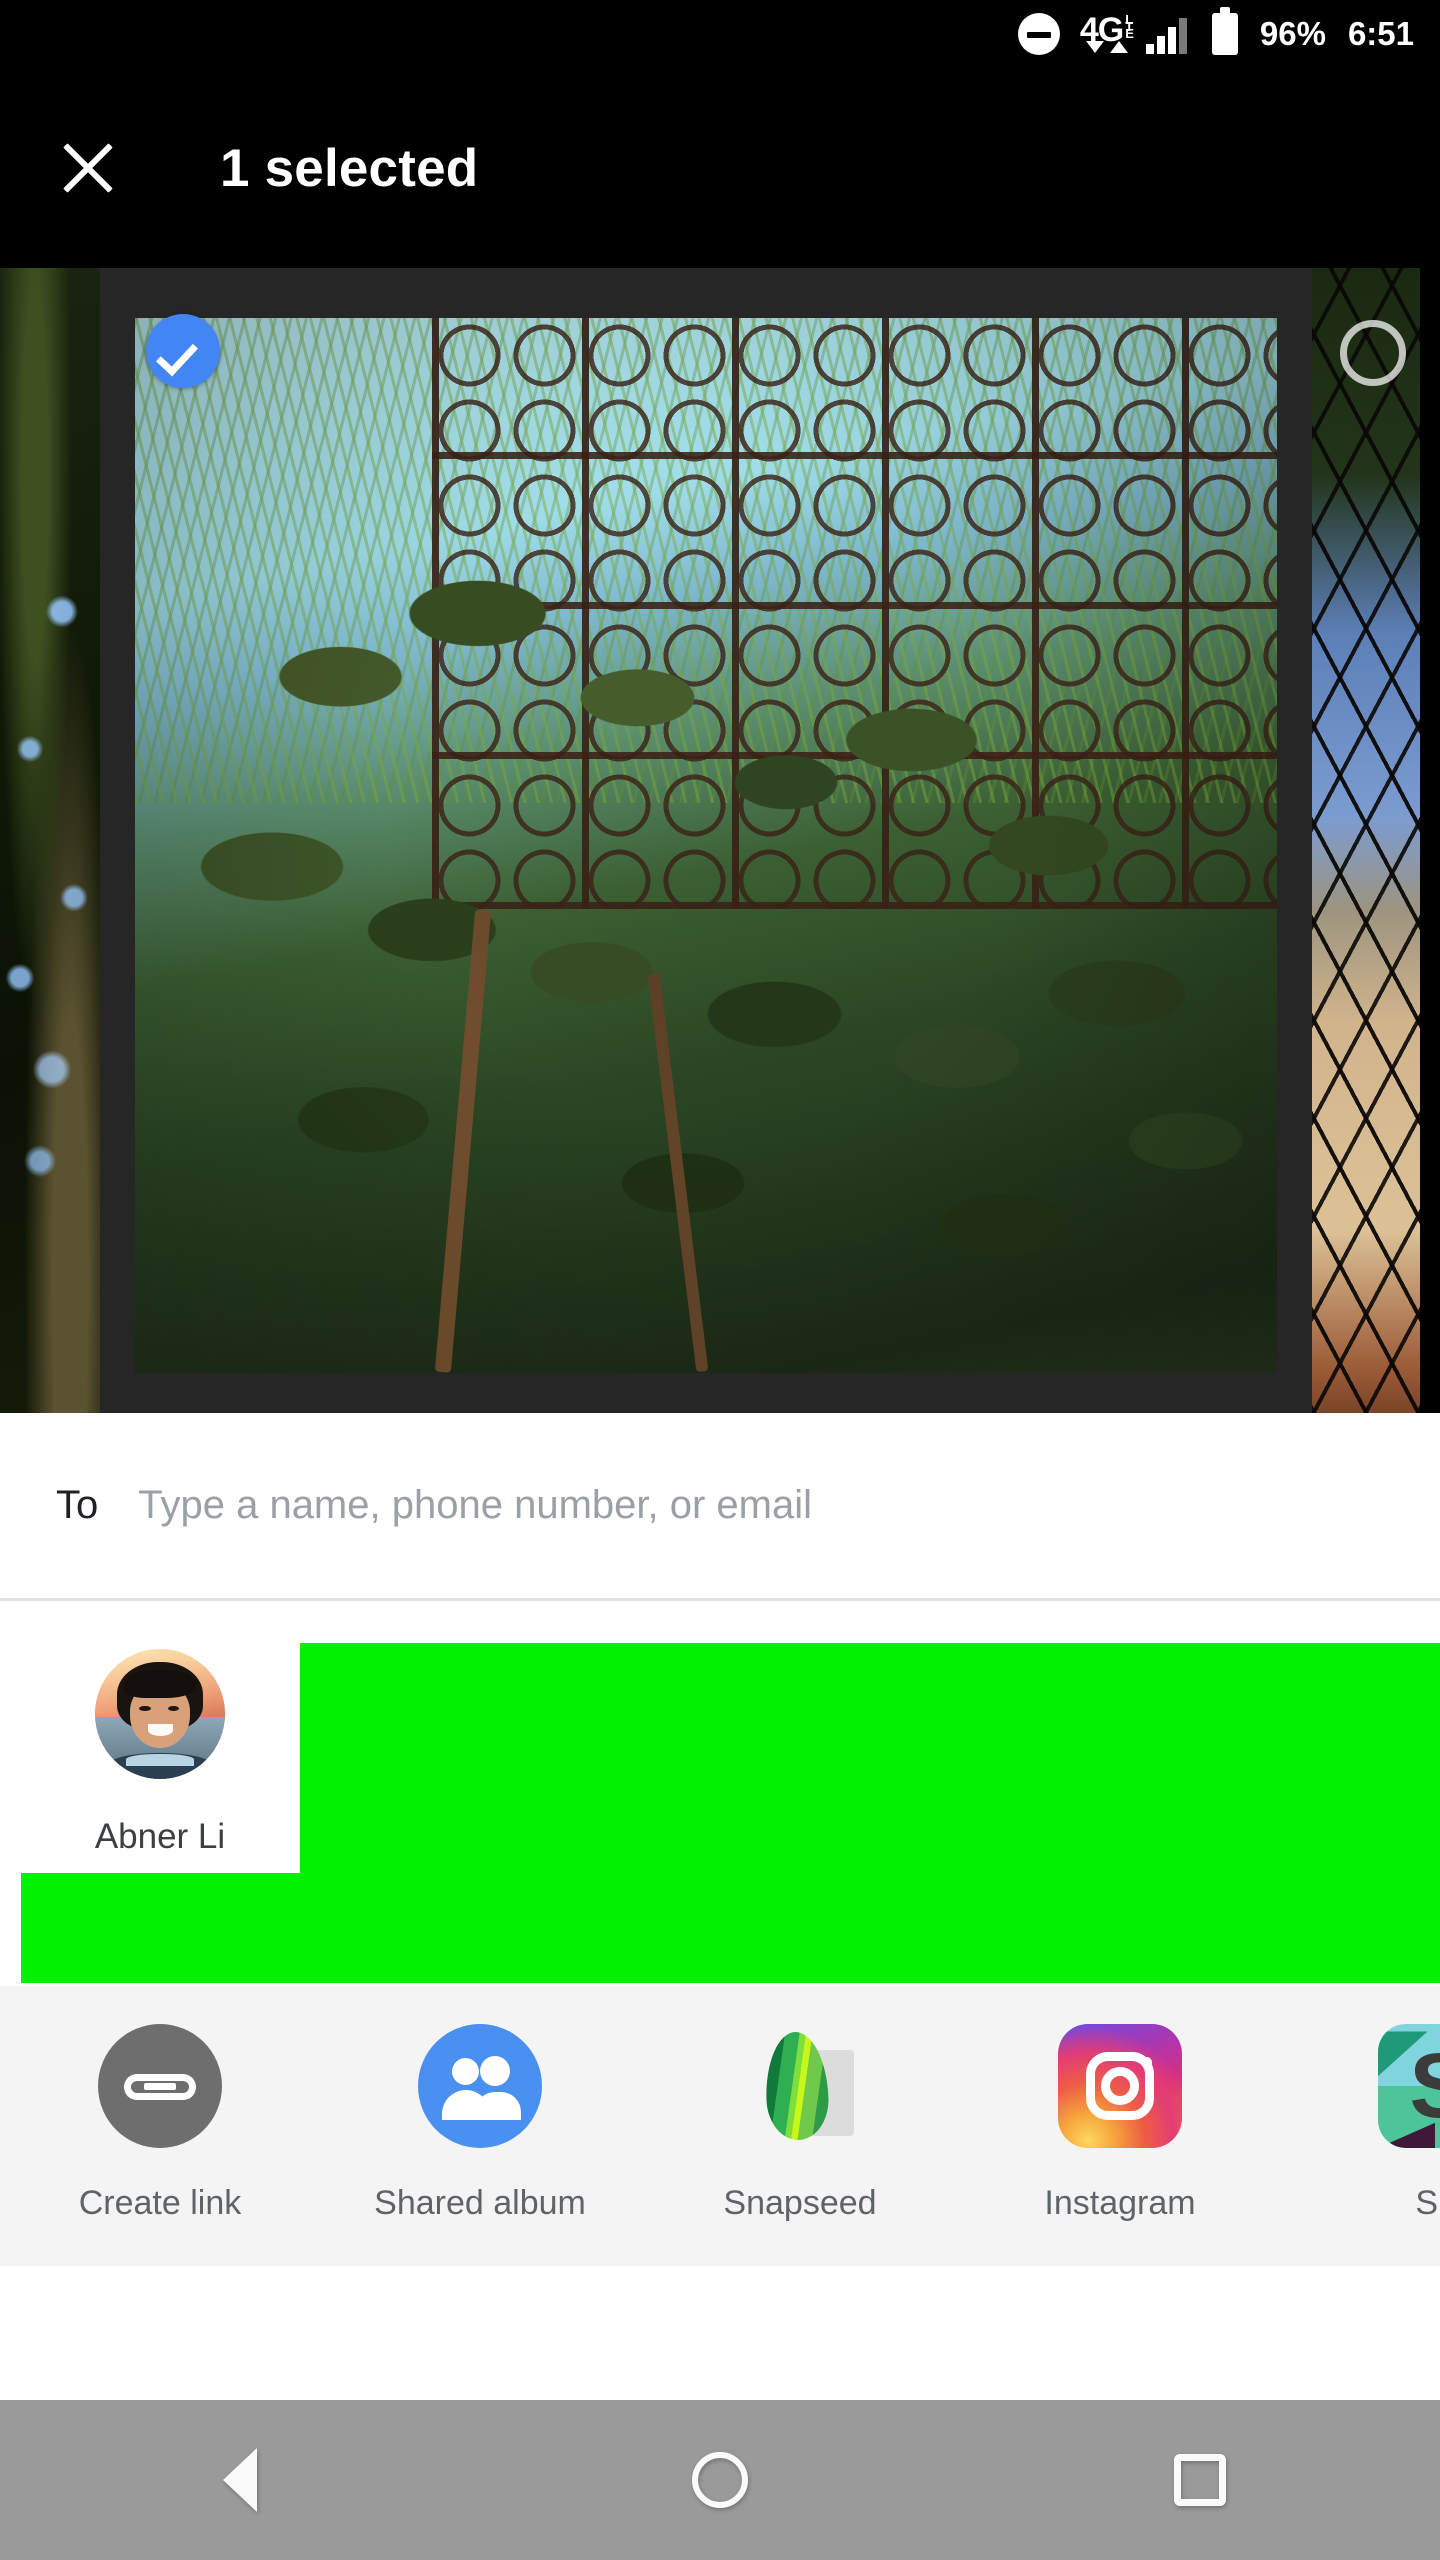  What do you see at coordinates (870, 1758) in the screenshot?
I see `redaction-overlay-top` at bounding box center [870, 1758].